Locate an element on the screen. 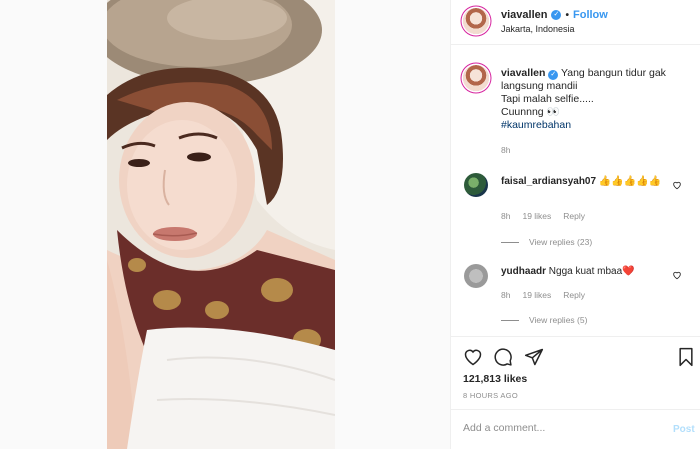 The width and height of the screenshot is (700, 449). share-icon is located at coordinates (534, 357).